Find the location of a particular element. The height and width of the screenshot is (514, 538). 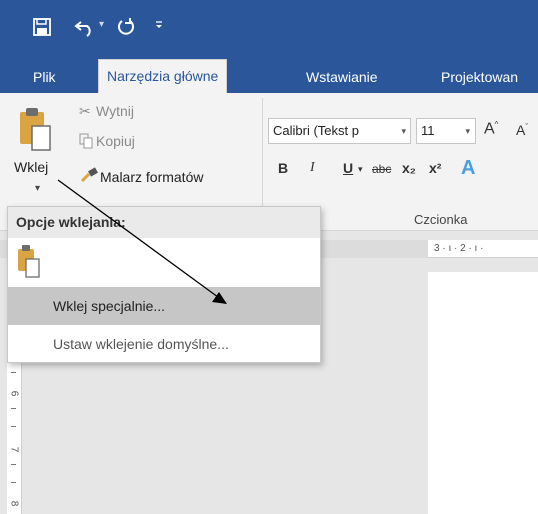

subscript-button: x₂ is located at coordinates (409, 168).